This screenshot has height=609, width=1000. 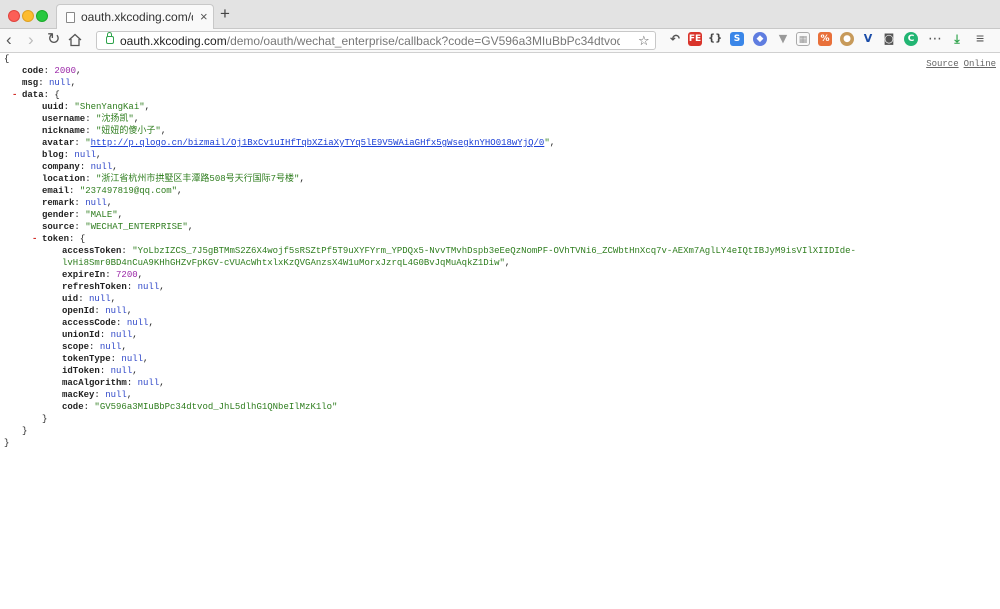 What do you see at coordinates (83, 215) in the screenshot?
I see `json-line: gender: "MALE",` at bounding box center [83, 215].